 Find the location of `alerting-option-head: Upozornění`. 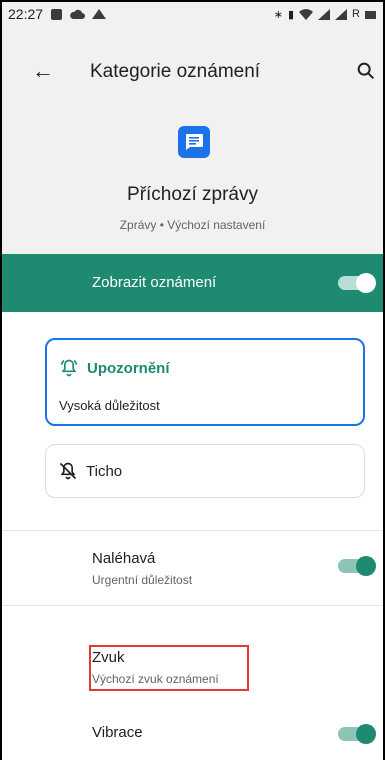

alerting-option-head: Upozornění is located at coordinates (114, 368).